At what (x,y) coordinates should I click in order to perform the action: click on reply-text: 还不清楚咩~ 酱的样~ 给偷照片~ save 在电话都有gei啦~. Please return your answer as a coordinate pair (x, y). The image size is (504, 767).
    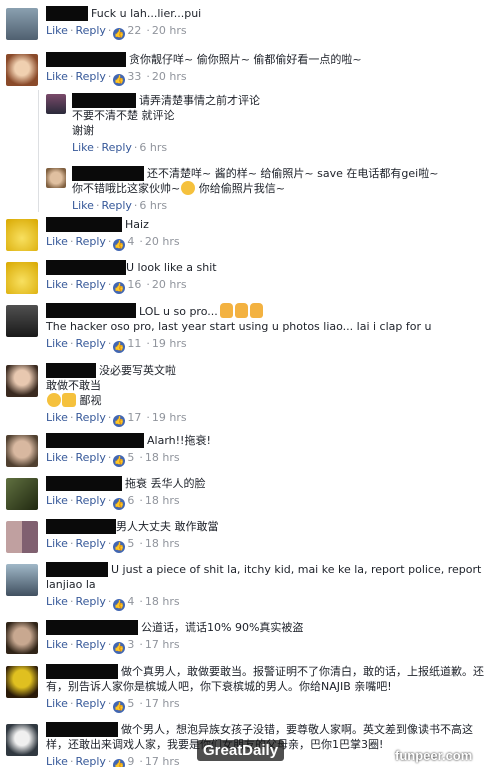
    Looking at the image, I should click on (293, 173).